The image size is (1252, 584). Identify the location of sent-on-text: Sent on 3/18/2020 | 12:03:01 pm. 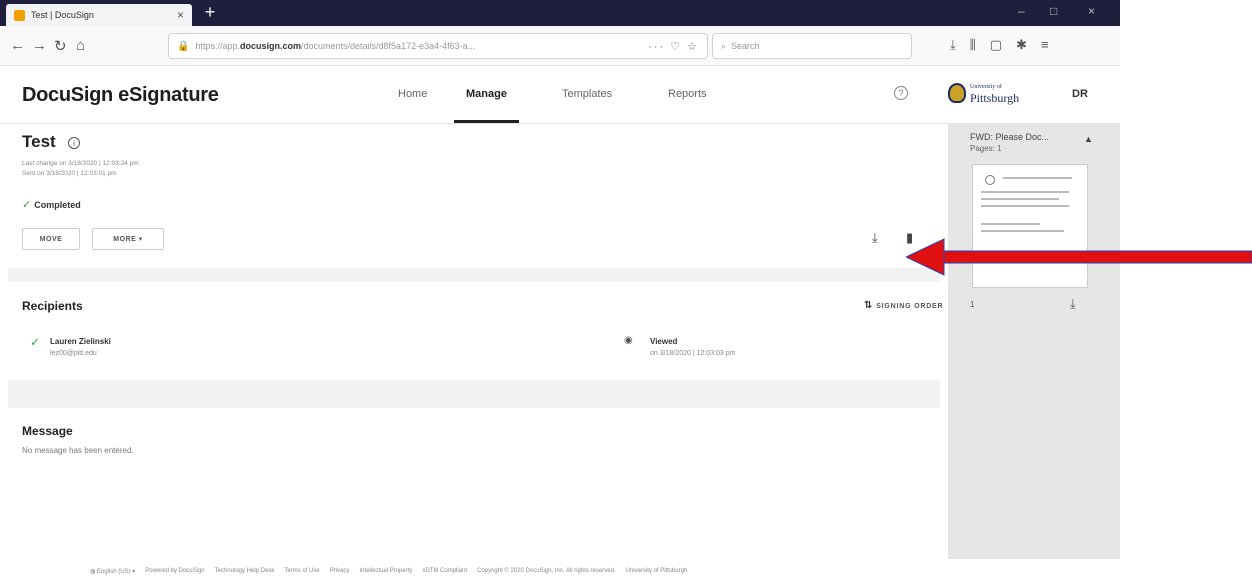
(69, 173).